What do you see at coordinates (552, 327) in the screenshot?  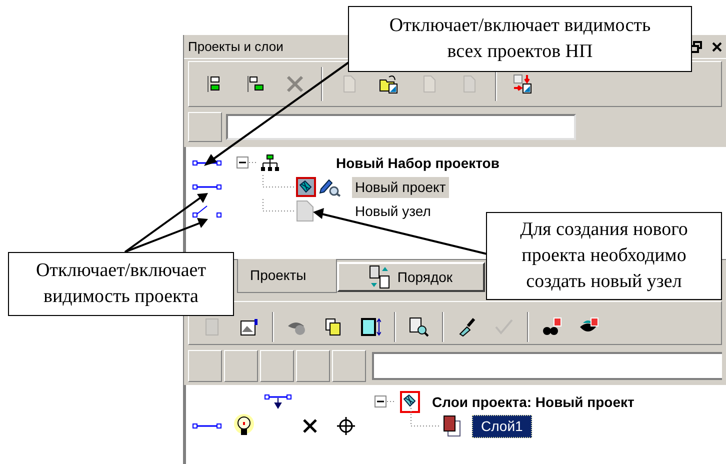 I see `binoculars-icon` at bounding box center [552, 327].